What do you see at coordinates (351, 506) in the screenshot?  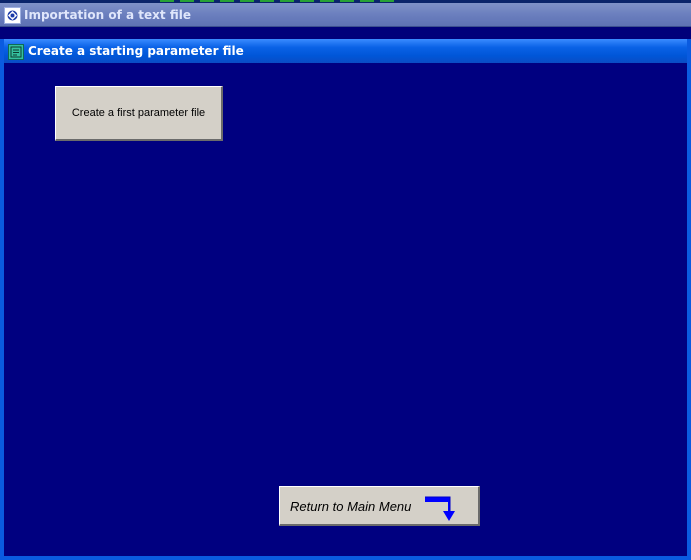 I see `return-to-main-menu-label: Return to Main Menu` at bounding box center [351, 506].